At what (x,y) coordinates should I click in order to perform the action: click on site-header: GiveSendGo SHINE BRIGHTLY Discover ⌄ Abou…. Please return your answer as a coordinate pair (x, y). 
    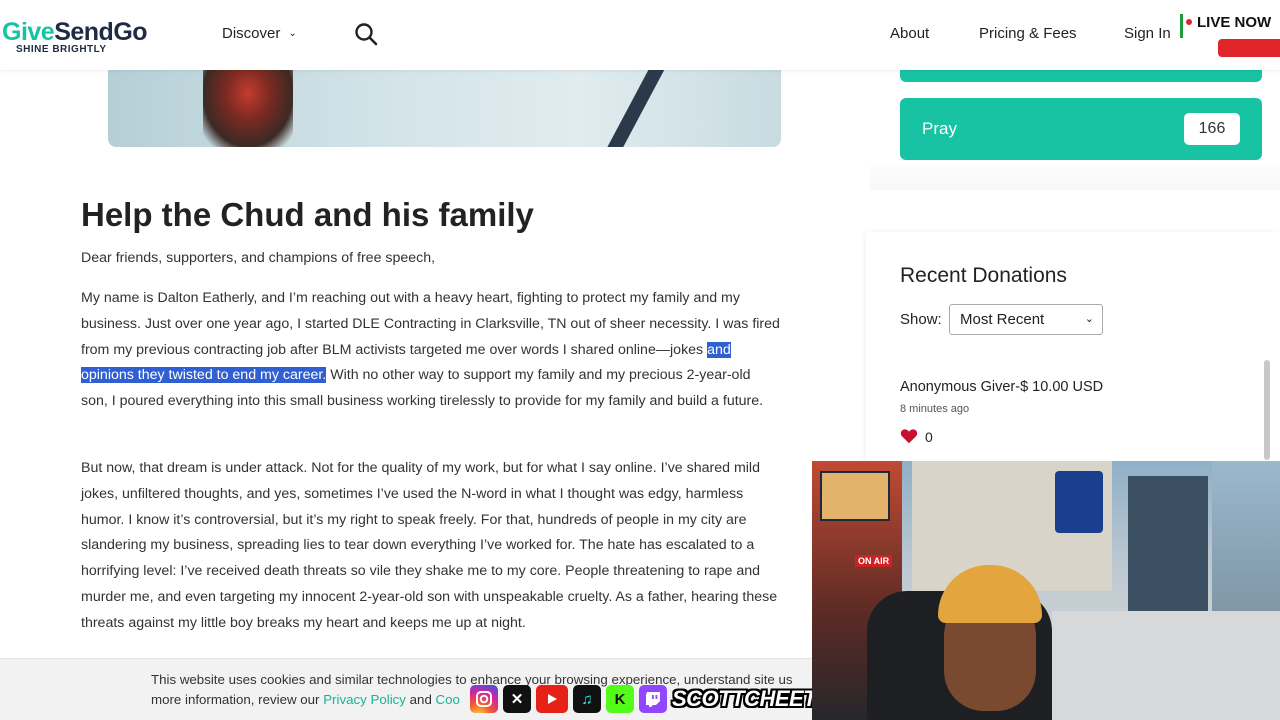
    Looking at the image, I should click on (640, 35).